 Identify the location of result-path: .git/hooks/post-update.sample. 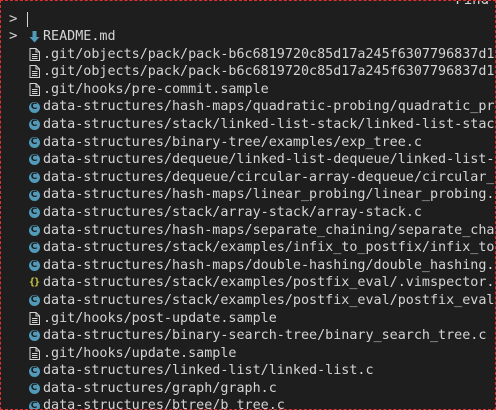
(160, 318).